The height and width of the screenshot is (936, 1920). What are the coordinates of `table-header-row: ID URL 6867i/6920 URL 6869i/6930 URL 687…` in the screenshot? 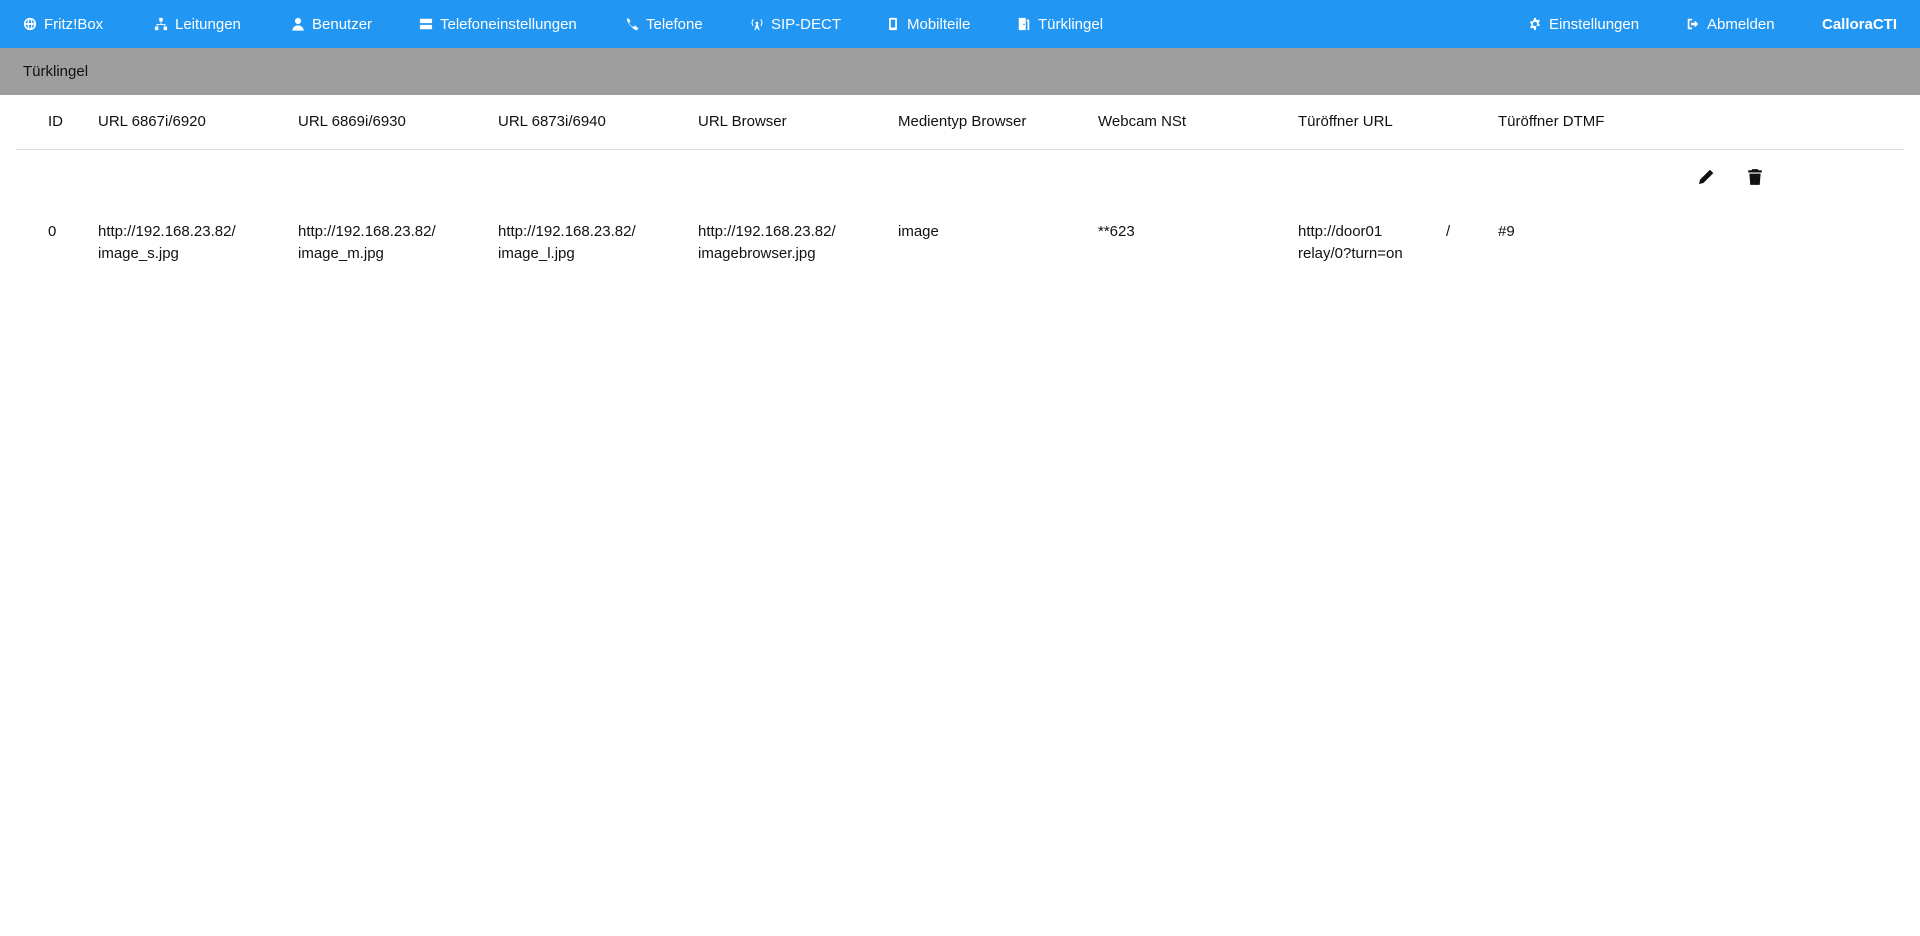 It's located at (960, 122).